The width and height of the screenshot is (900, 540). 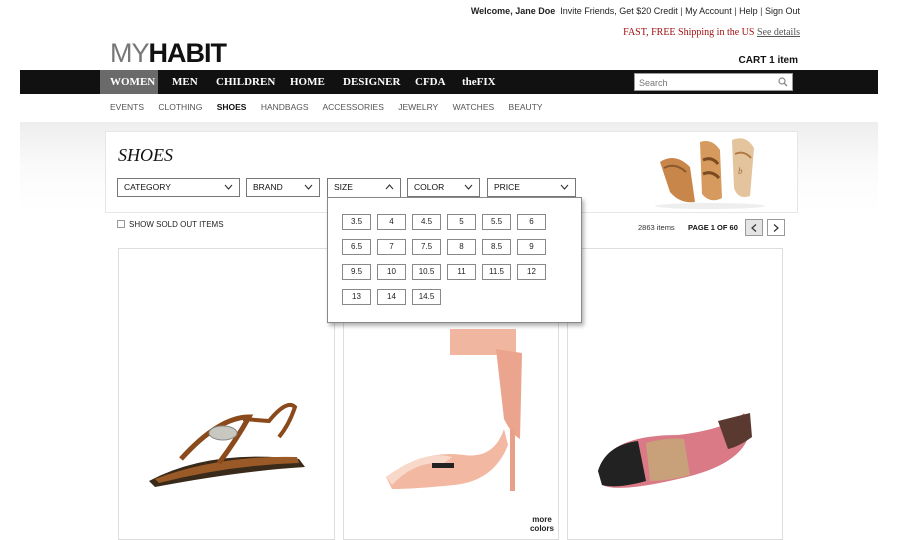 What do you see at coordinates (356, 297) in the screenshot?
I see `size-option: 13` at bounding box center [356, 297].